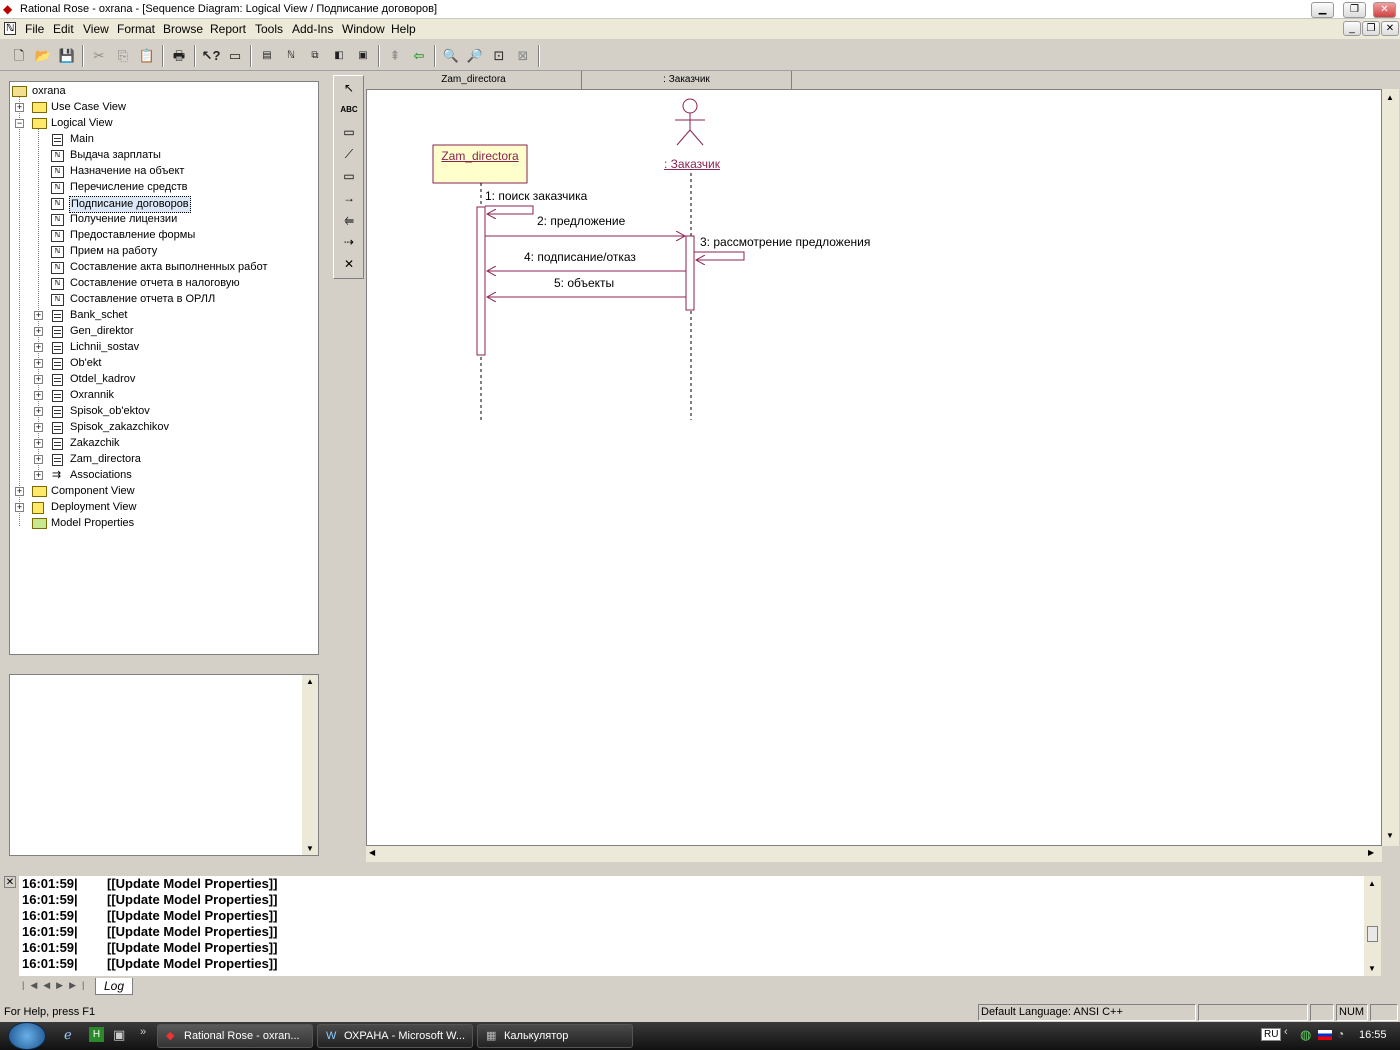 This screenshot has height=1050, width=1400. Describe the element at coordinates (874, 854) in the screenshot. I see `diagram-horizontal-scrollbar: ◀ ▶` at that location.